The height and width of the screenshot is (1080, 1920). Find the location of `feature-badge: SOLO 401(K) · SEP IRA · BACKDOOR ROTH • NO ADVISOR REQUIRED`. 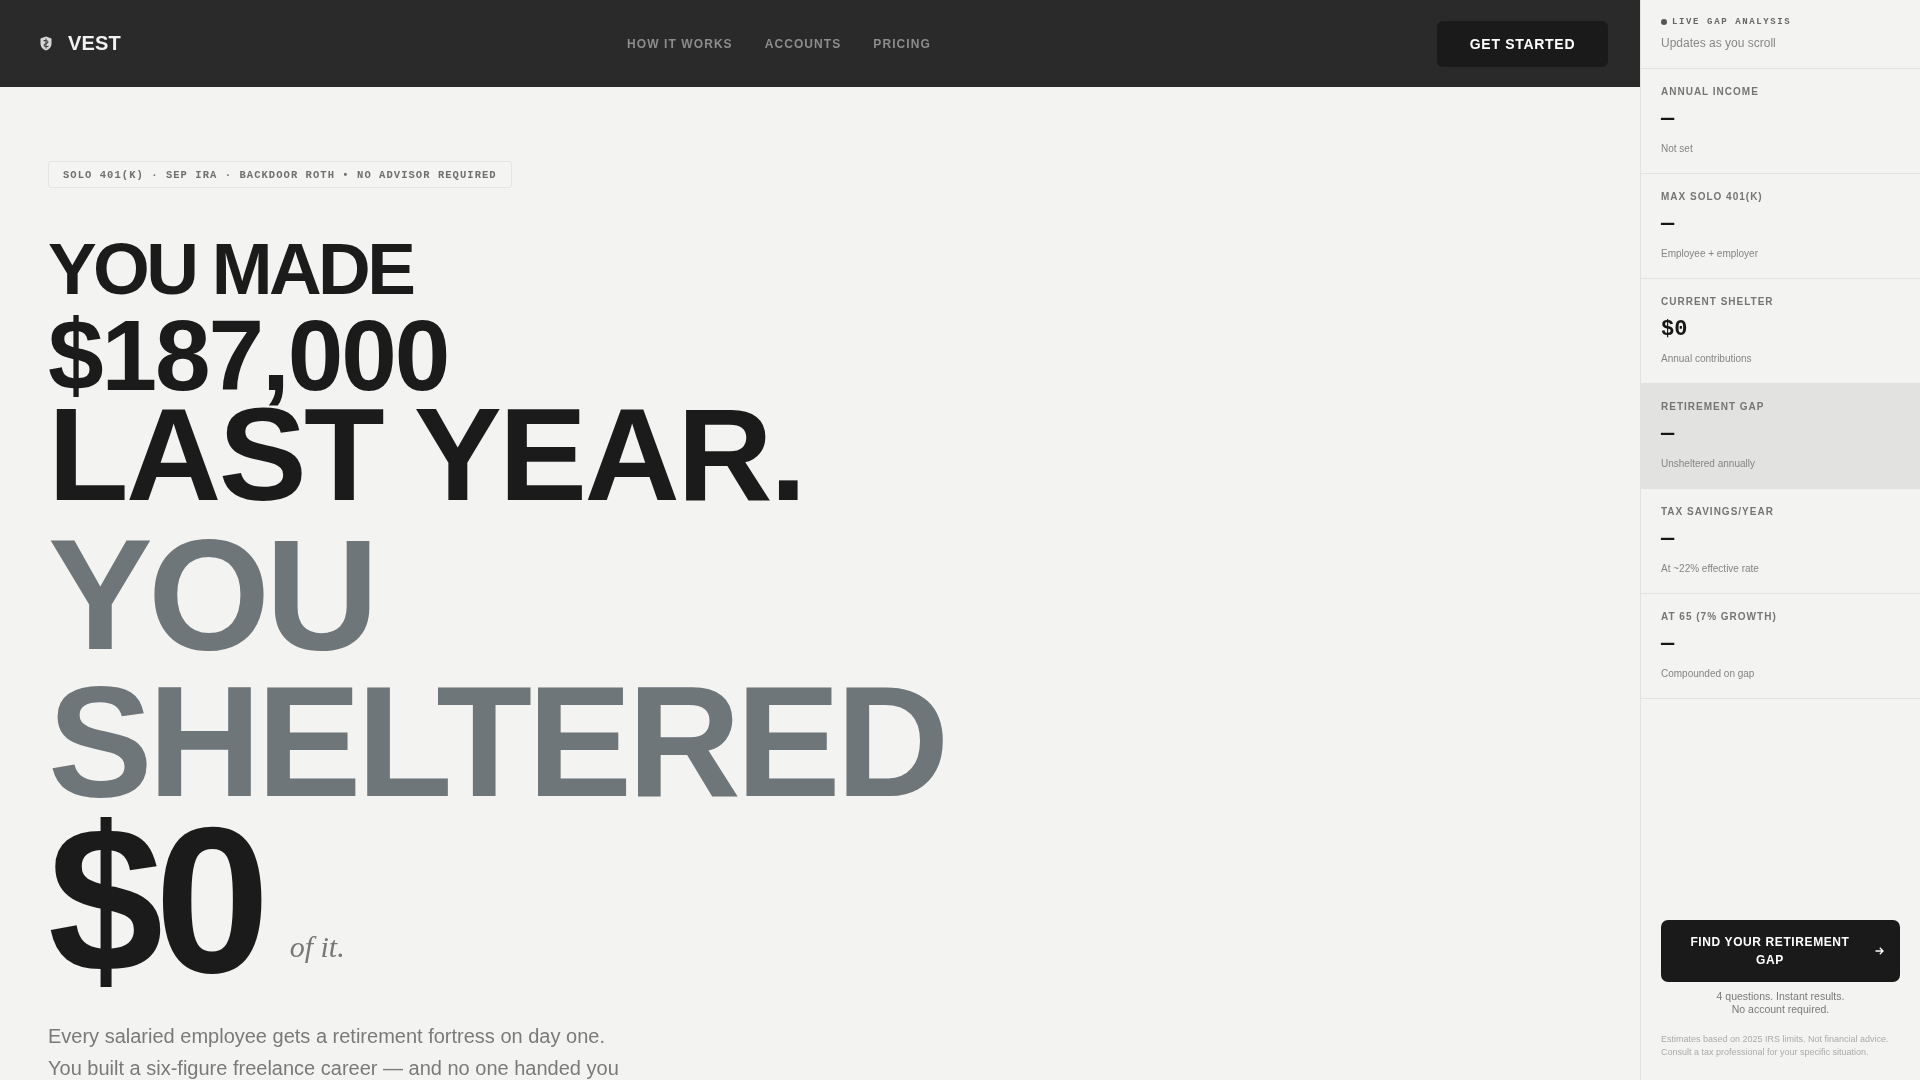

feature-badge: SOLO 401(K) · SEP IRA · BACKDOOR ROTH • NO ADVISOR REQUIRED is located at coordinates (280, 174).